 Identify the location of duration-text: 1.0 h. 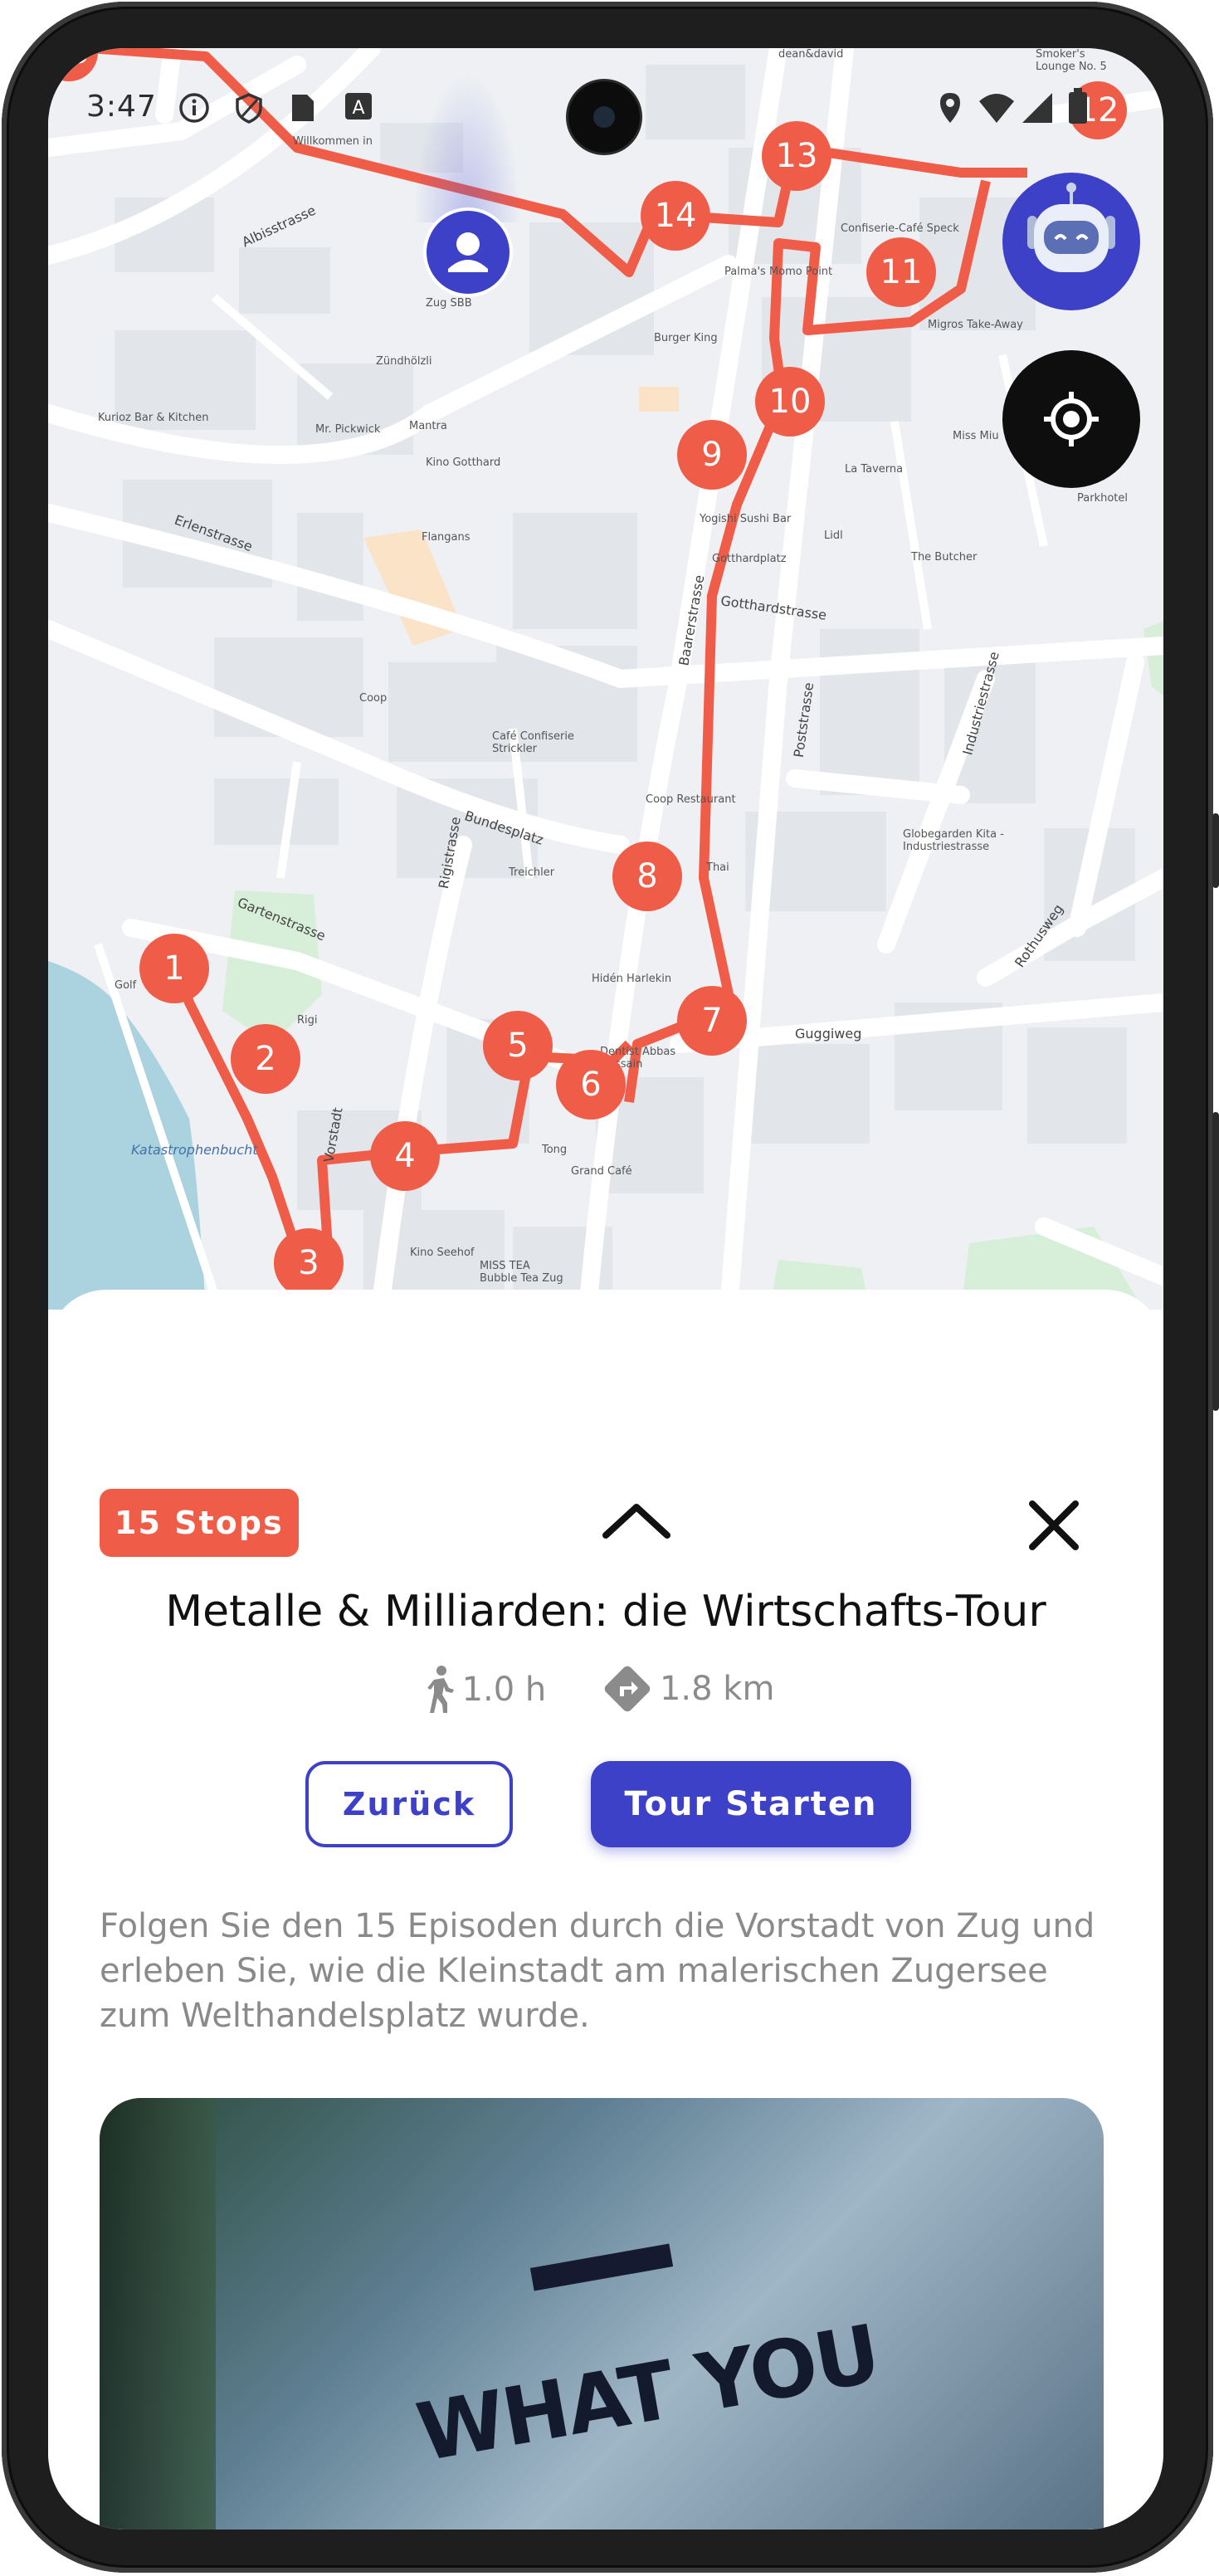
(504, 1690).